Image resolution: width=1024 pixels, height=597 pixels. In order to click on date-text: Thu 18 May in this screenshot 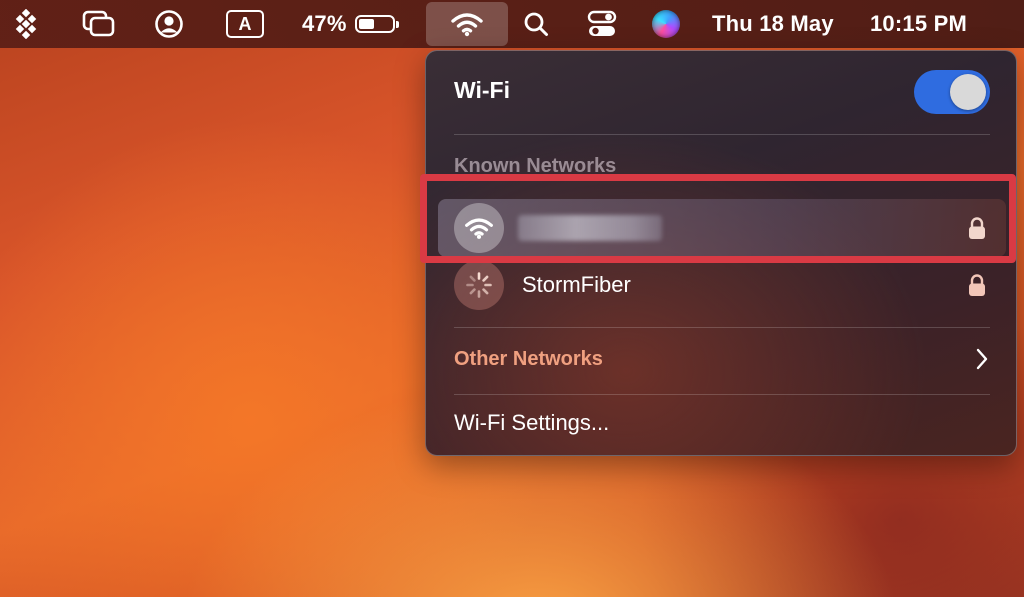, I will do `click(773, 23)`.